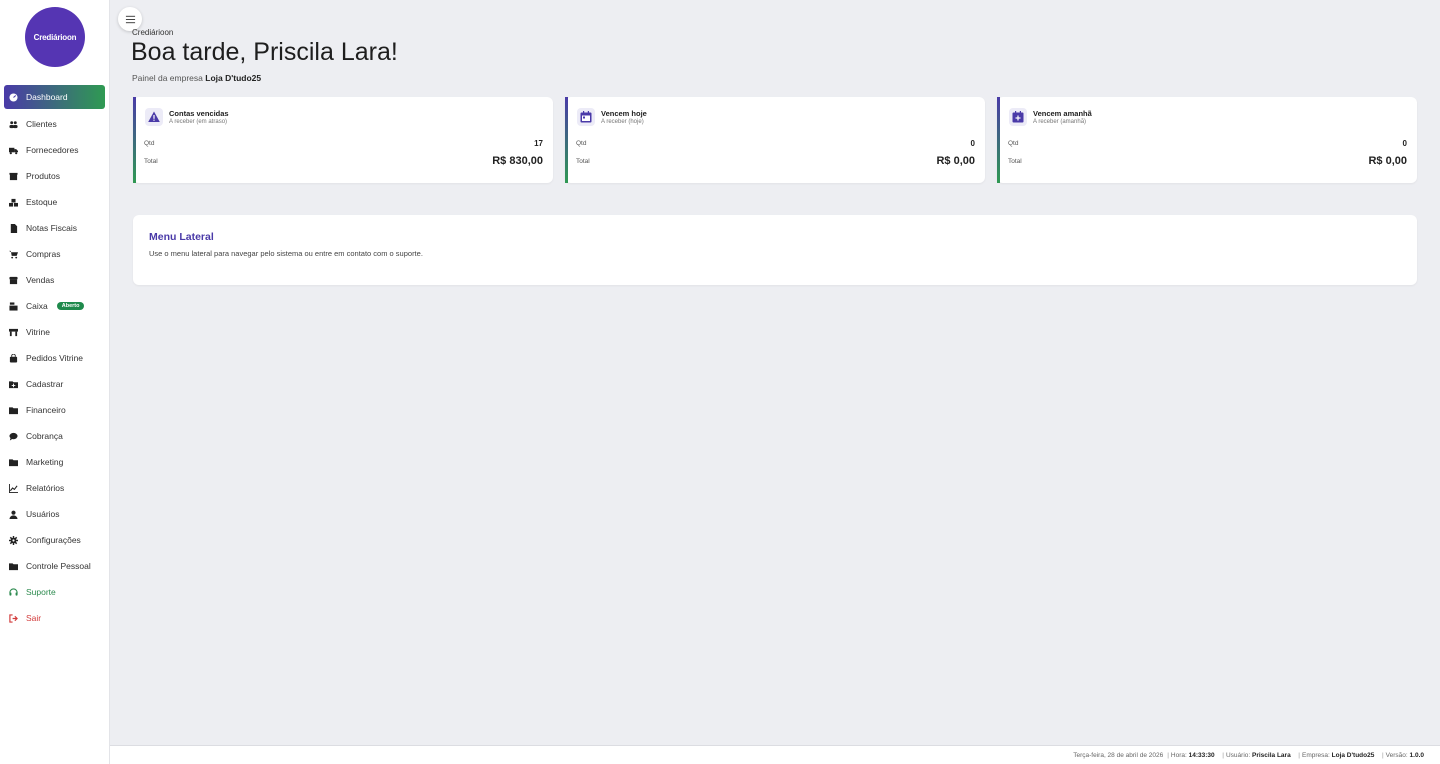 This screenshot has width=1440, height=764. What do you see at coordinates (43, 176) in the screenshot?
I see `sidebar-item-label: Produtos` at bounding box center [43, 176].